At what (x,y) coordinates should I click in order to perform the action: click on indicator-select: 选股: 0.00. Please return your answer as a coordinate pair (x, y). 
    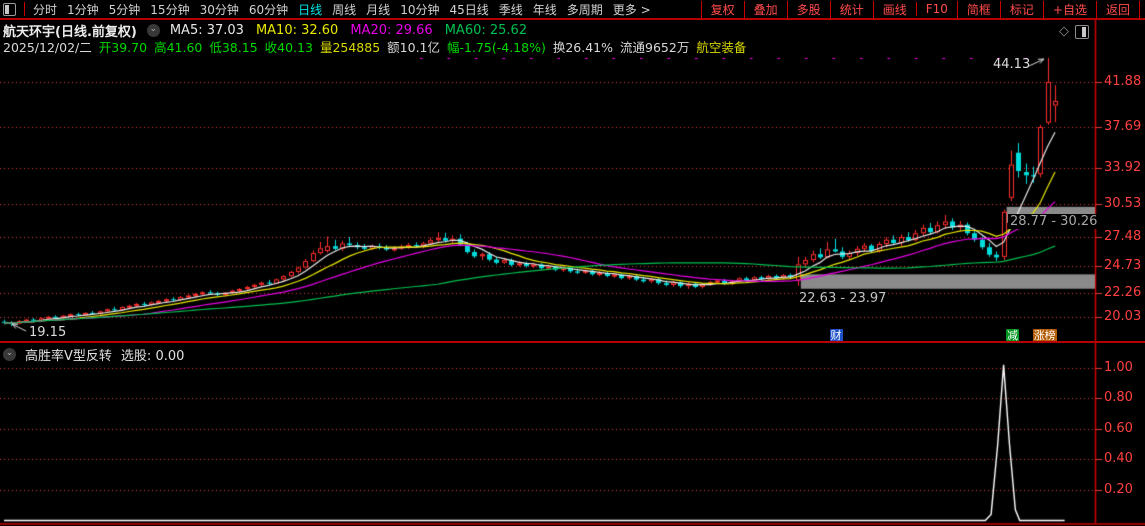
    Looking at the image, I should click on (152, 354).